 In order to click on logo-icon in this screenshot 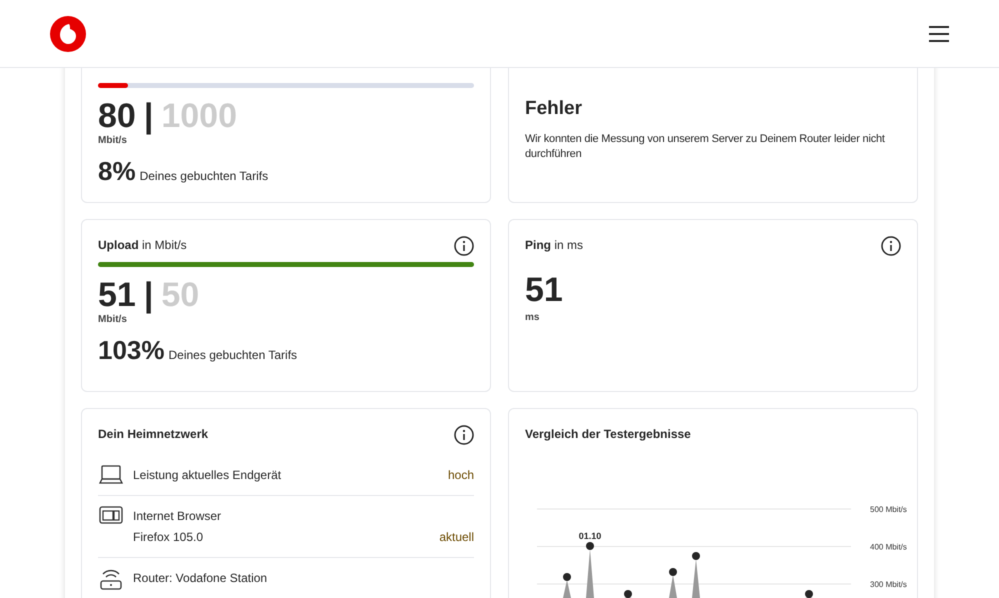, I will do `click(68, 34)`.